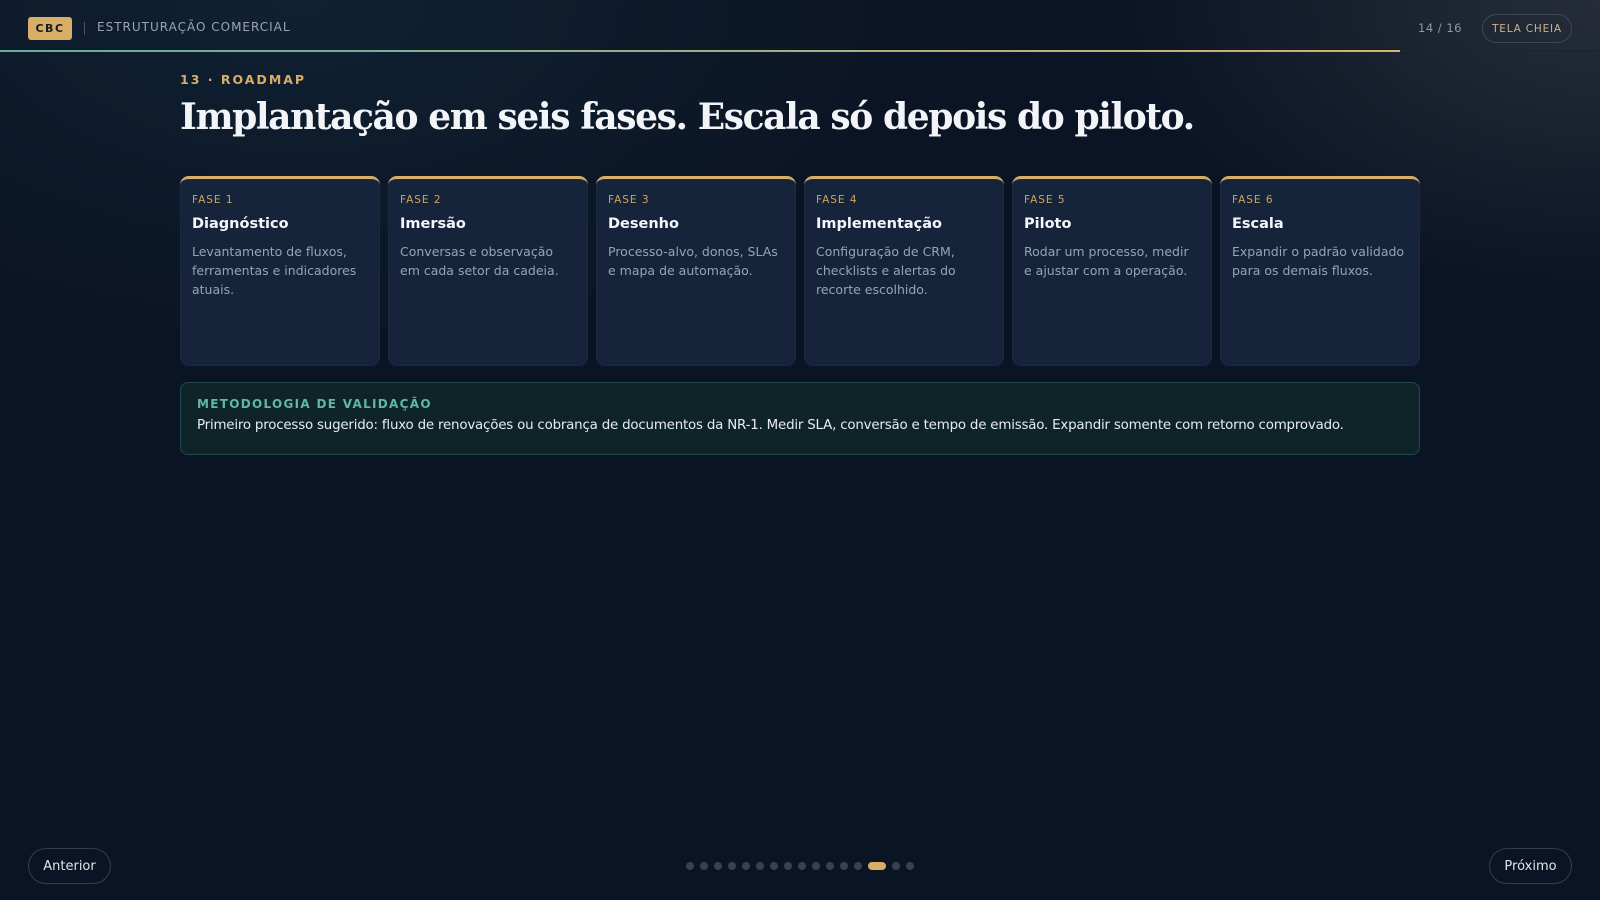  Describe the element at coordinates (84, 28) in the screenshot. I see `header-divider` at that location.